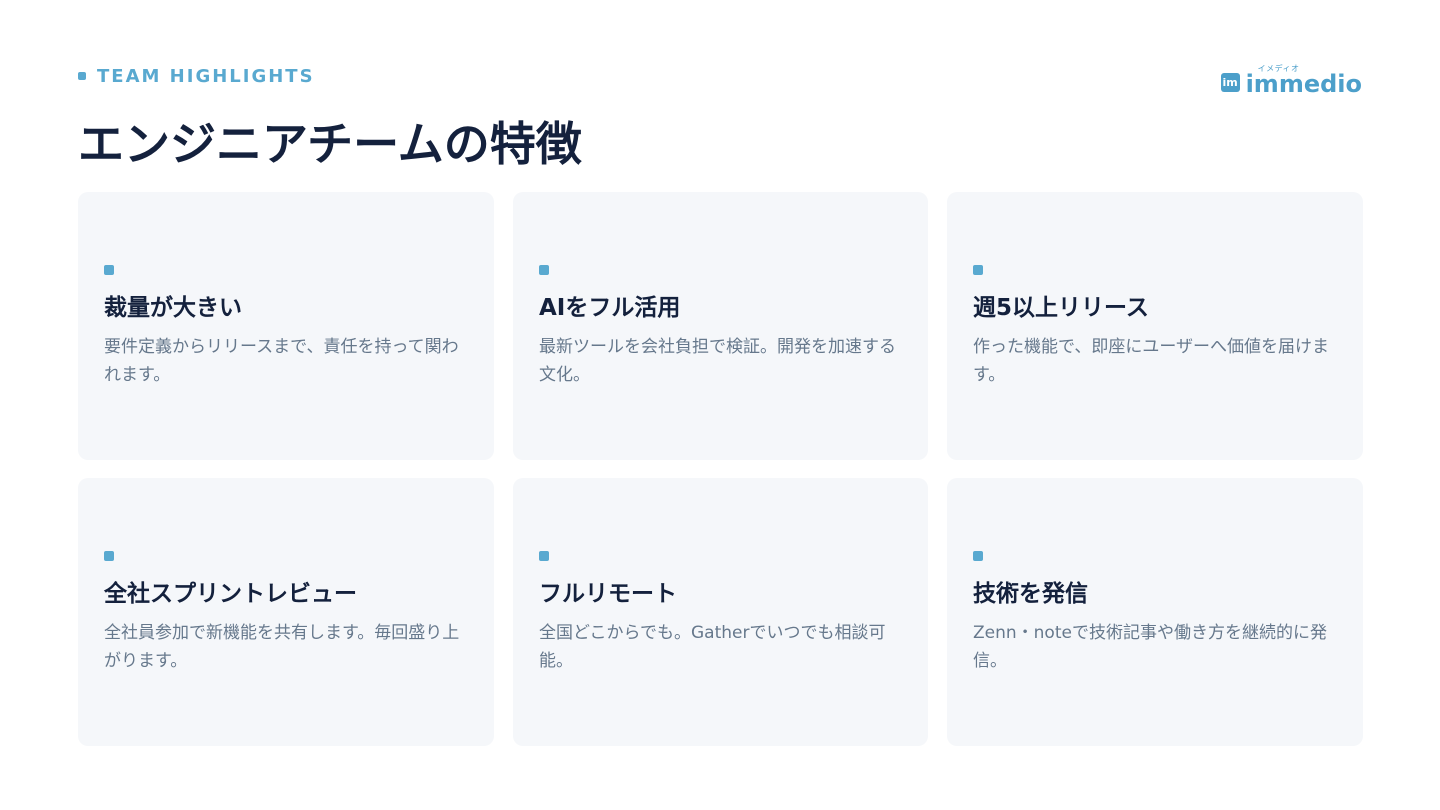  What do you see at coordinates (173, 308) in the screenshot?
I see `card-title: 裁量が大きい` at bounding box center [173, 308].